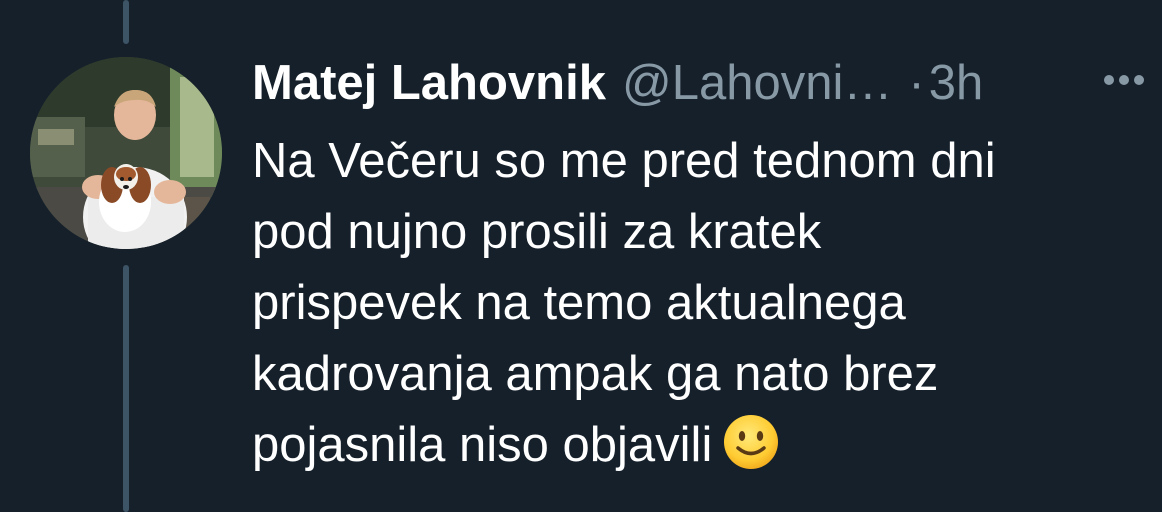 The image size is (1162, 512). I want to click on author-display-name: Matej Lahovnik, so click(429, 83).